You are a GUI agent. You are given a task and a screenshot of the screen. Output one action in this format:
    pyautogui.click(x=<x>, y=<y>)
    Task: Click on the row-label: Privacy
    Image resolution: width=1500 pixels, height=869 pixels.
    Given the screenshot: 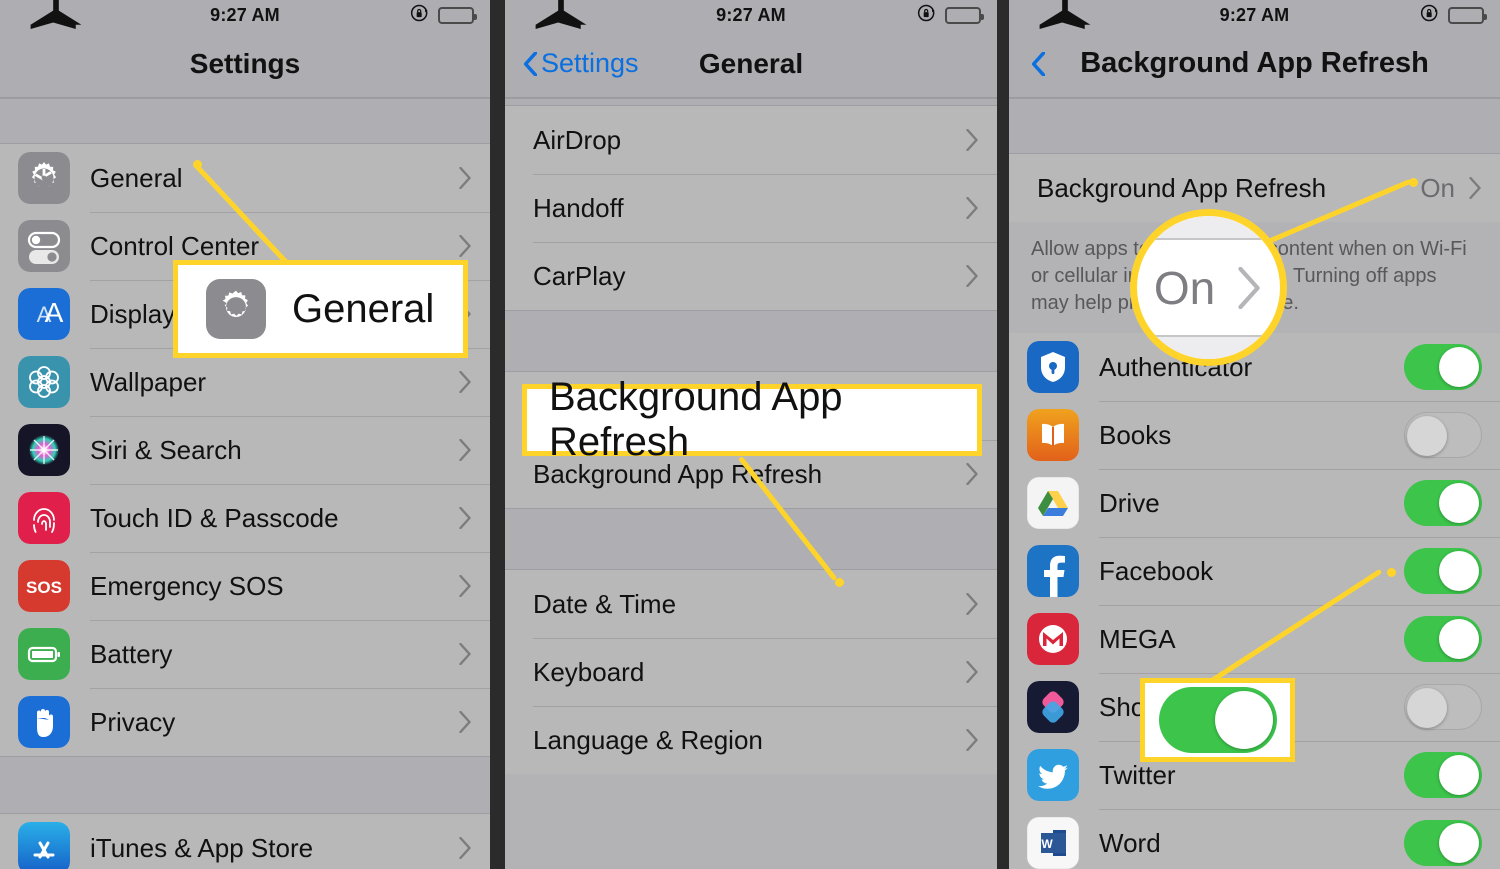 What is the action you would take?
    pyautogui.click(x=133, y=721)
    